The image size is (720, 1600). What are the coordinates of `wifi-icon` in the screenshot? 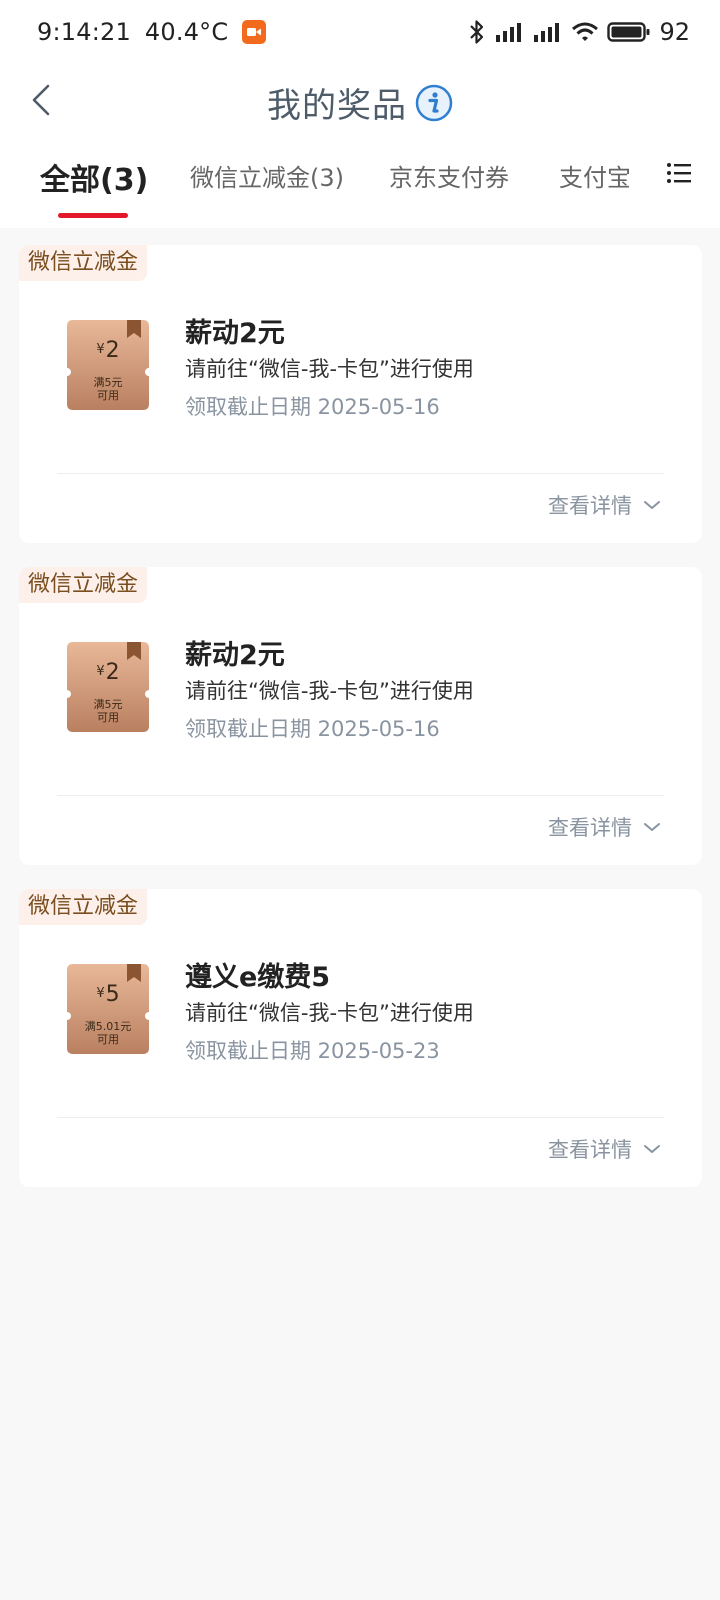 It's located at (585, 32).